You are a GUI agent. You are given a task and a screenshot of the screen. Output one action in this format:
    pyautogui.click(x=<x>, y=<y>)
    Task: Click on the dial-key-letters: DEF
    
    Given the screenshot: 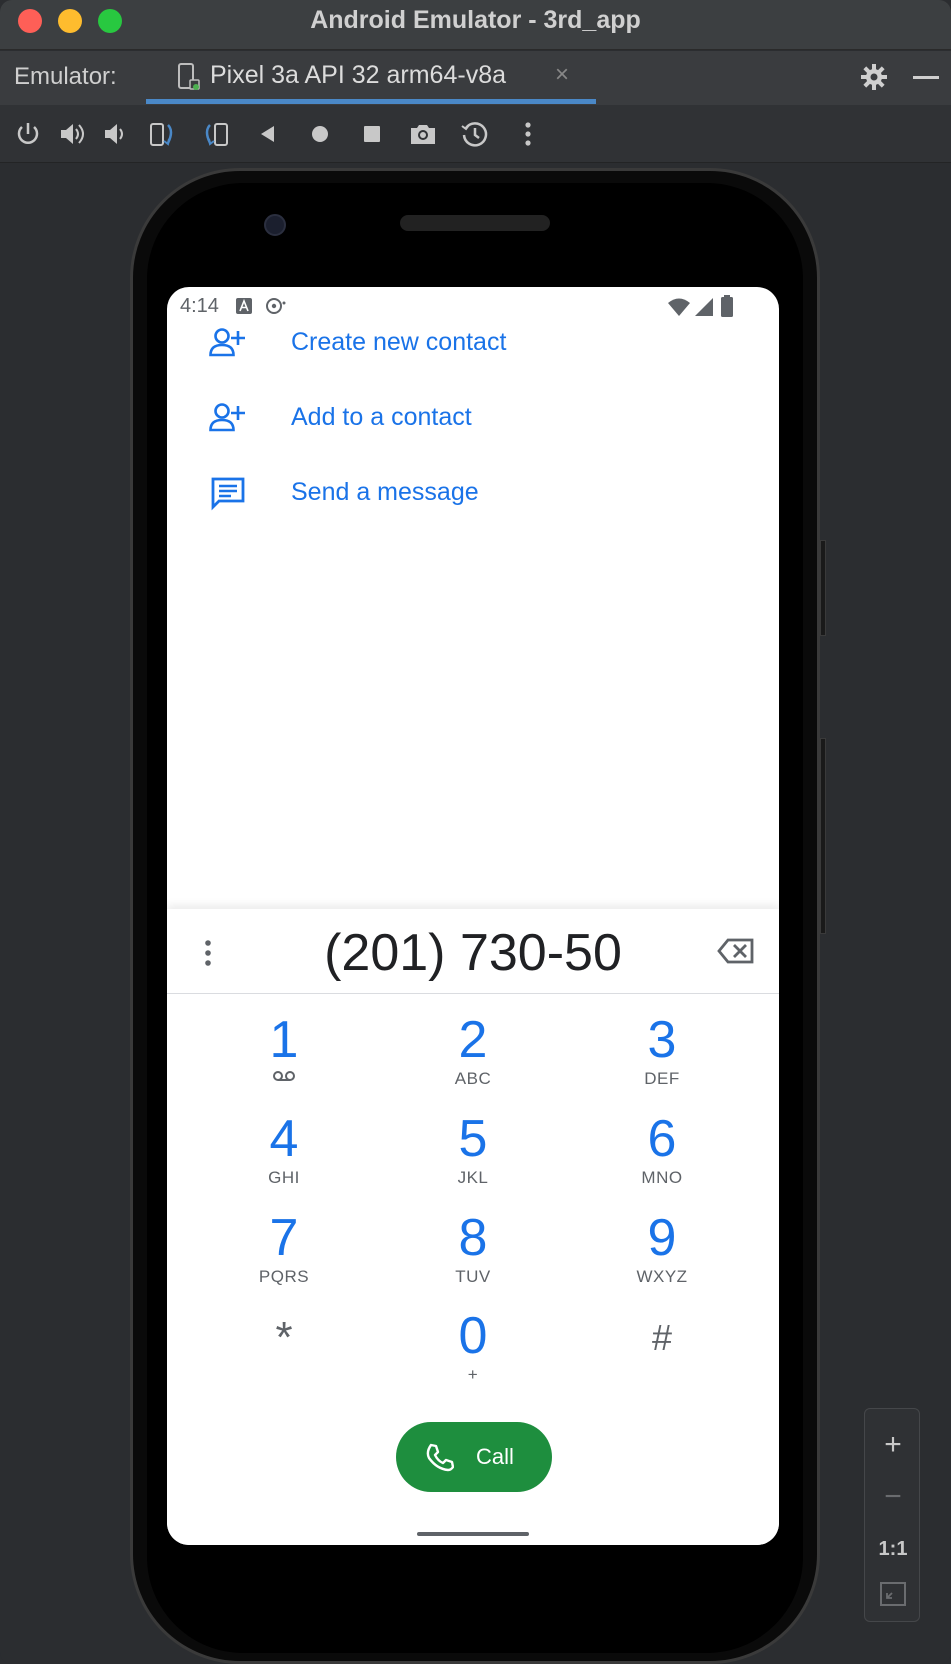 What is the action you would take?
    pyautogui.click(x=662, y=1078)
    